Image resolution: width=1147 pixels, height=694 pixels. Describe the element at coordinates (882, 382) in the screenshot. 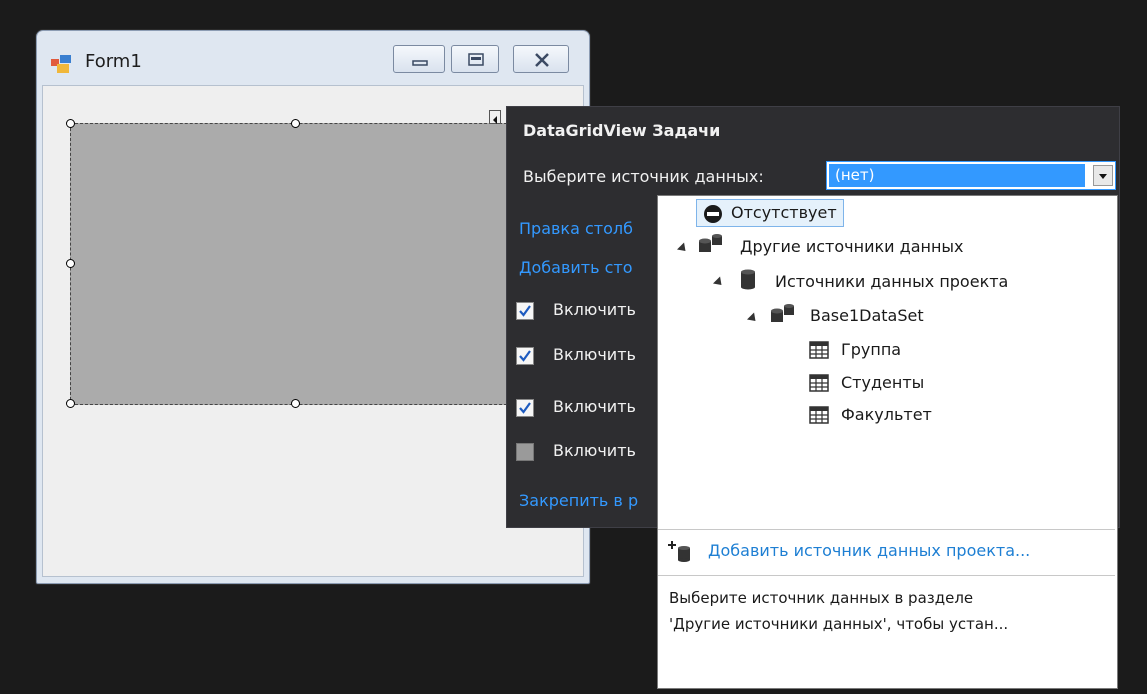

I see `tree-node-table: Студенты` at that location.